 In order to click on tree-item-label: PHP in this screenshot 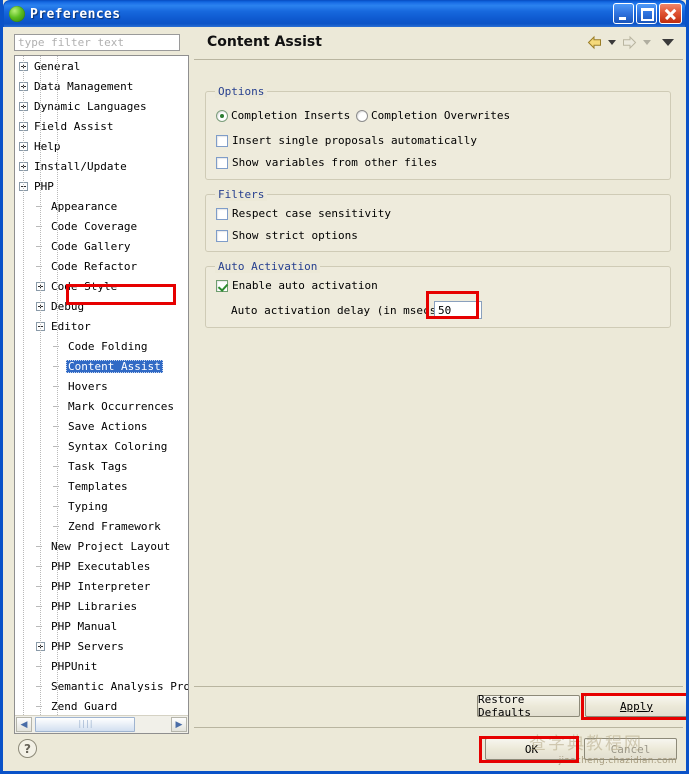, I will do `click(44, 186)`.